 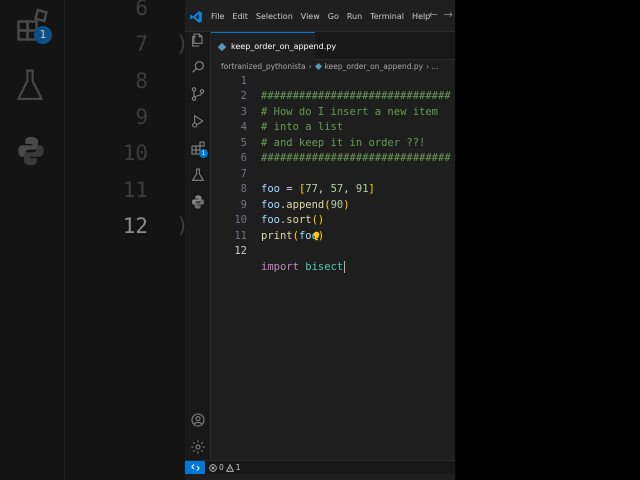 I want to click on background-line-number-current: 12, so click(x=135, y=226).